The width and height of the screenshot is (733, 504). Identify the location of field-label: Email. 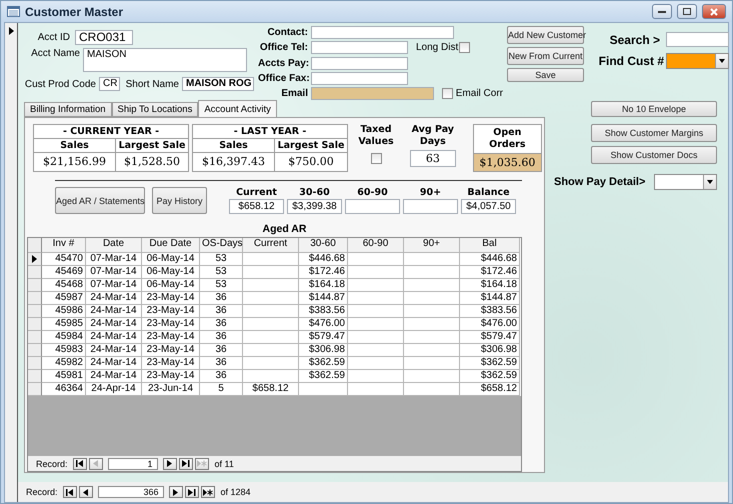
(294, 93).